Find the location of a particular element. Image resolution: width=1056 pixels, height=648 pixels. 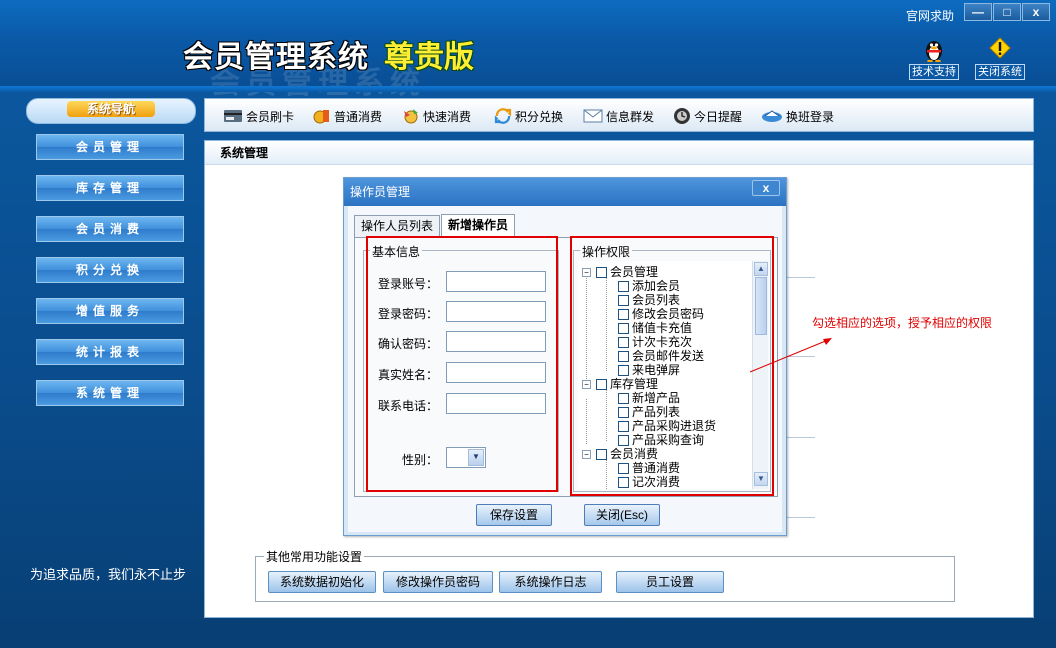

staff-settings-button: 员工设置 is located at coordinates (670, 582).